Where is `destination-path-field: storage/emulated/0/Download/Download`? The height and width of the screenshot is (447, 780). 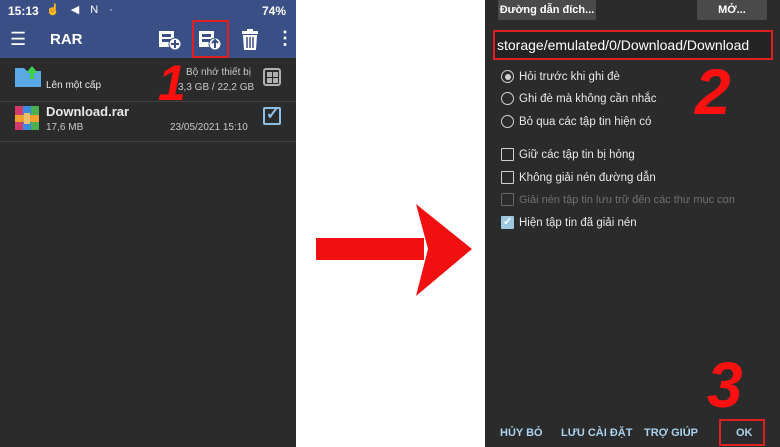
destination-path-field: storage/emulated/0/Download/Download is located at coordinates (633, 45).